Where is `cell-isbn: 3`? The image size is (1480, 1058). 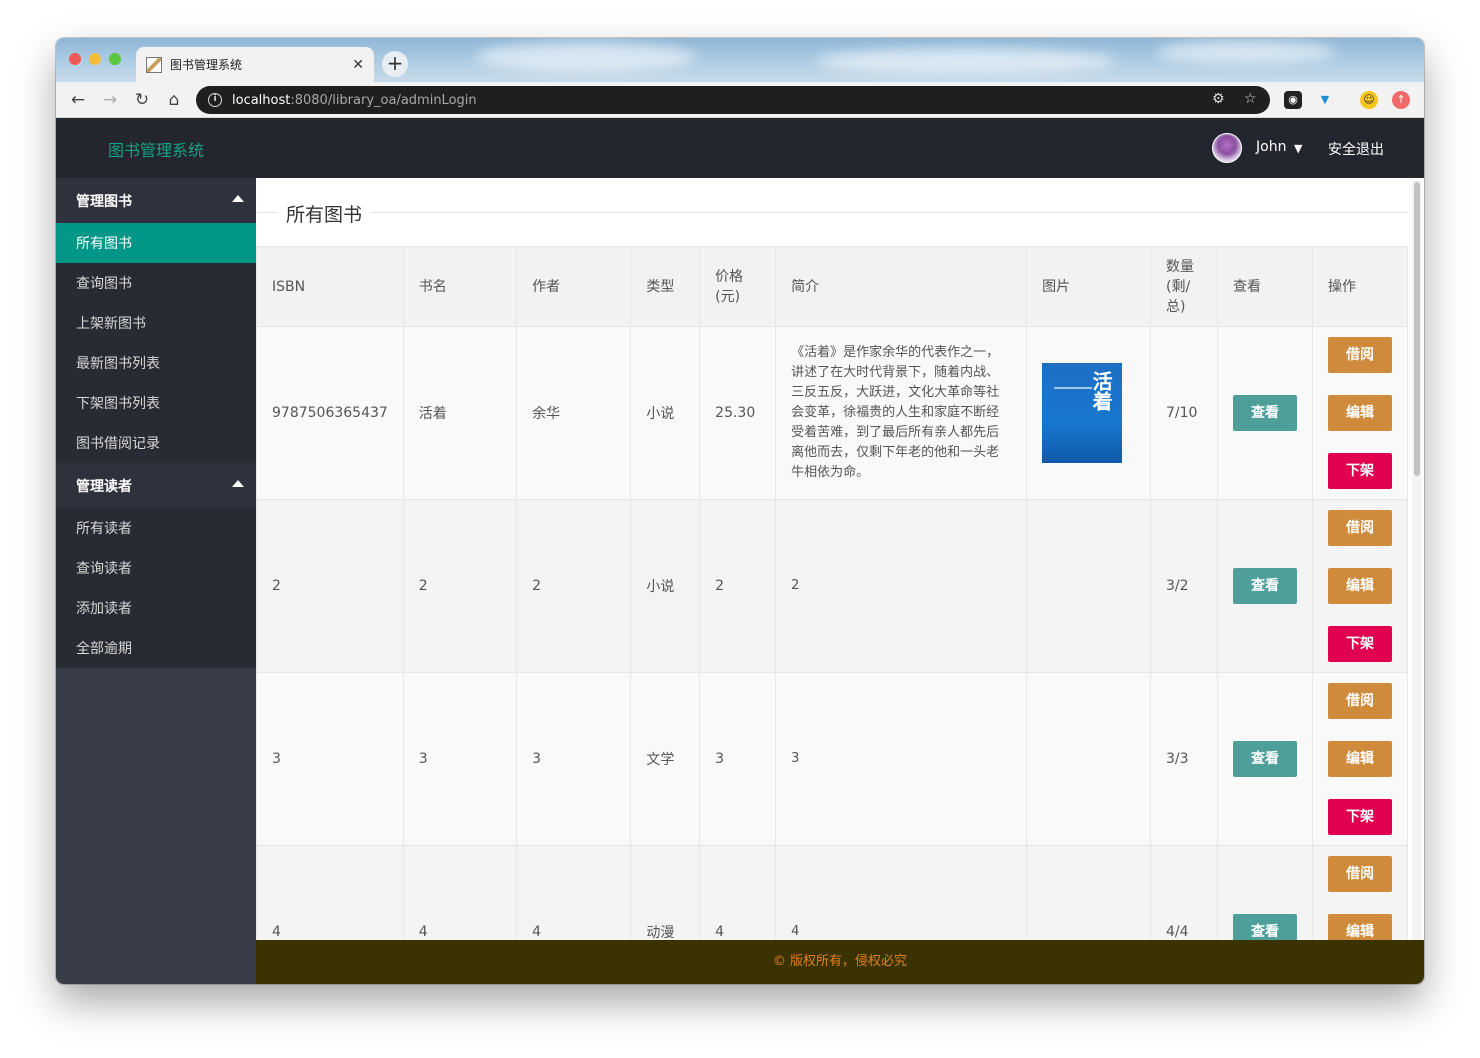
cell-isbn: 3 is located at coordinates (330, 759).